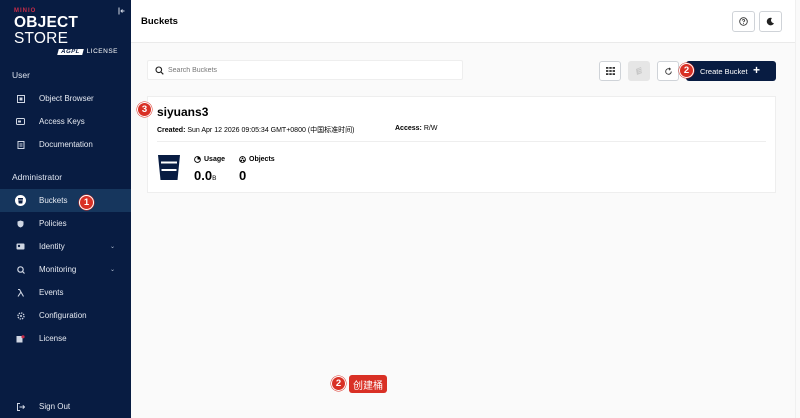 This screenshot has width=800, height=418. Describe the element at coordinates (686, 70) in the screenshot. I see `annotation-marker-2: 2` at that location.